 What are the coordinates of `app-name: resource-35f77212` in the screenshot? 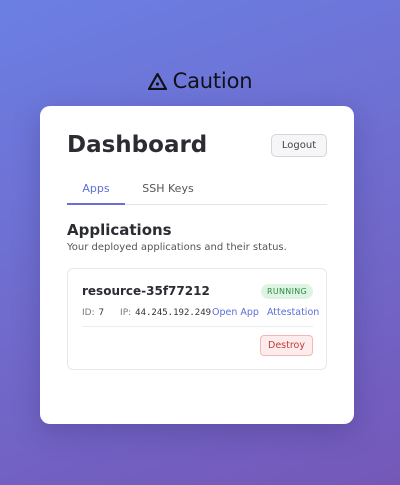 It's located at (146, 291).